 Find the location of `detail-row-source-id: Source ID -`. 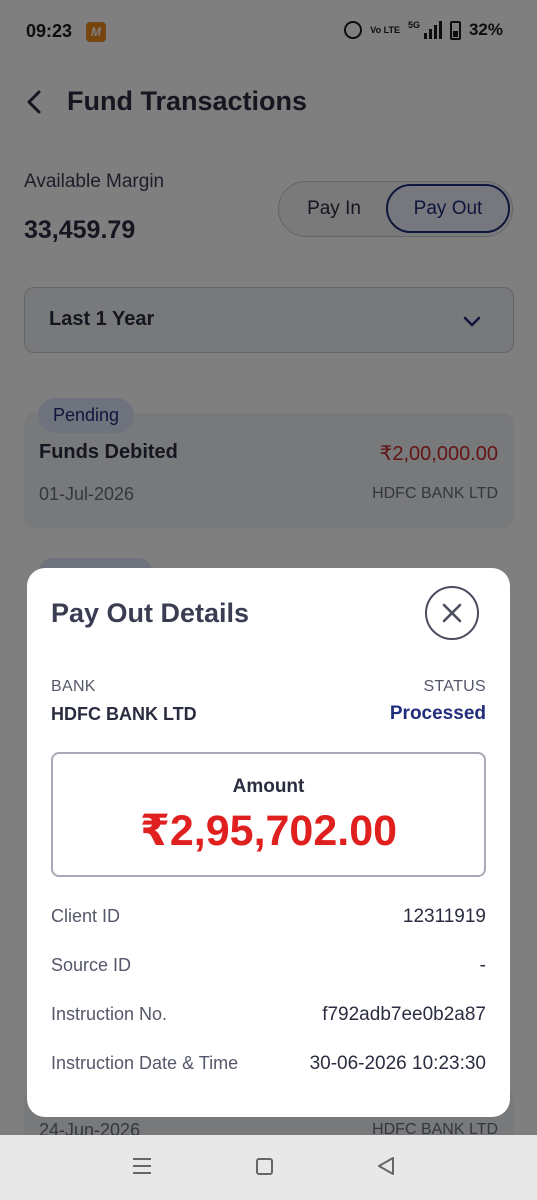

detail-row-source-id: Source ID - is located at coordinates (268, 970).